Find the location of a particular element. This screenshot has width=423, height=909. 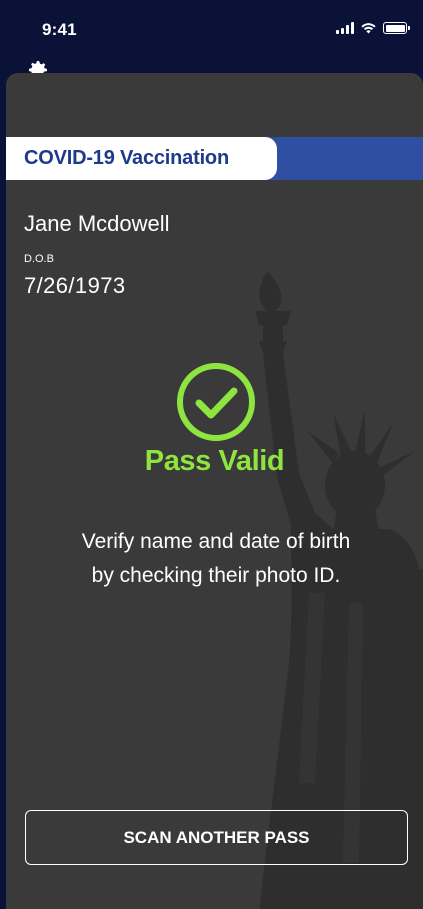

pass-type-banner: COVID-19 Vaccination is located at coordinates (141, 158).